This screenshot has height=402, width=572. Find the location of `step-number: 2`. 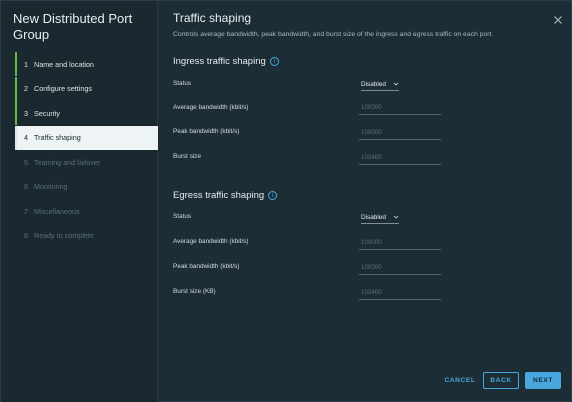

step-number: 2 is located at coordinates (26, 88).